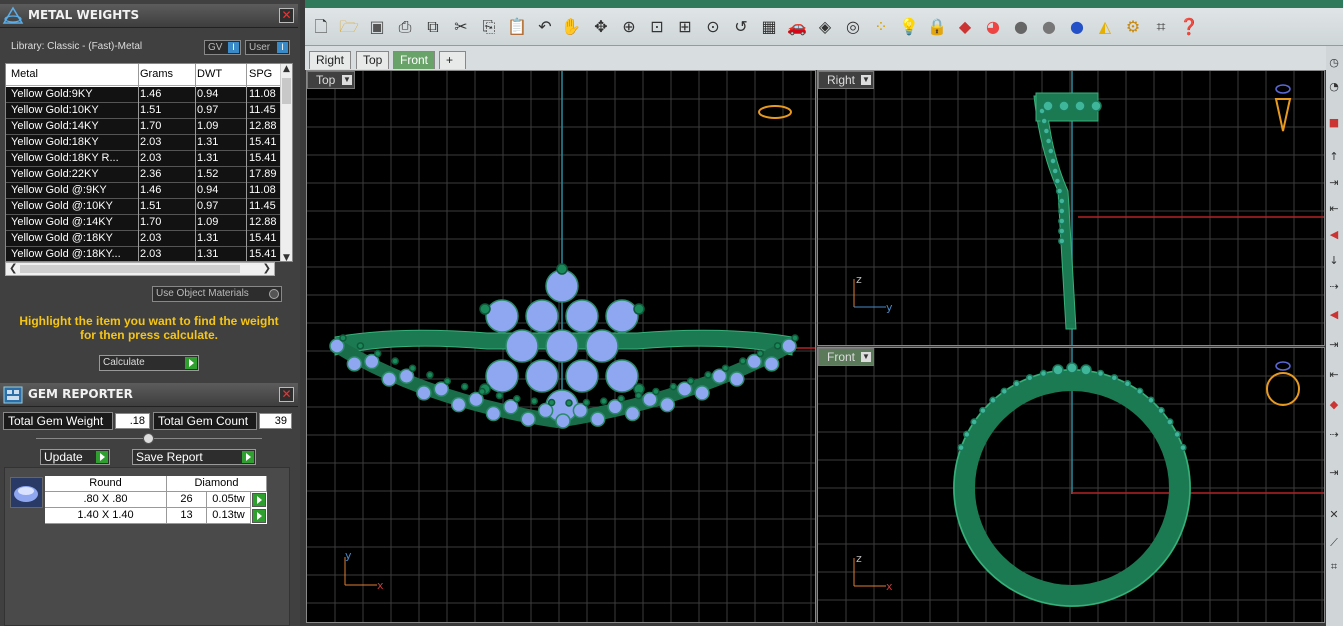 The image size is (1343, 626). What do you see at coordinates (217, 294) in the screenshot?
I see `use-object-materials-option: Use Object Materials` at bounding box center [217, 294].